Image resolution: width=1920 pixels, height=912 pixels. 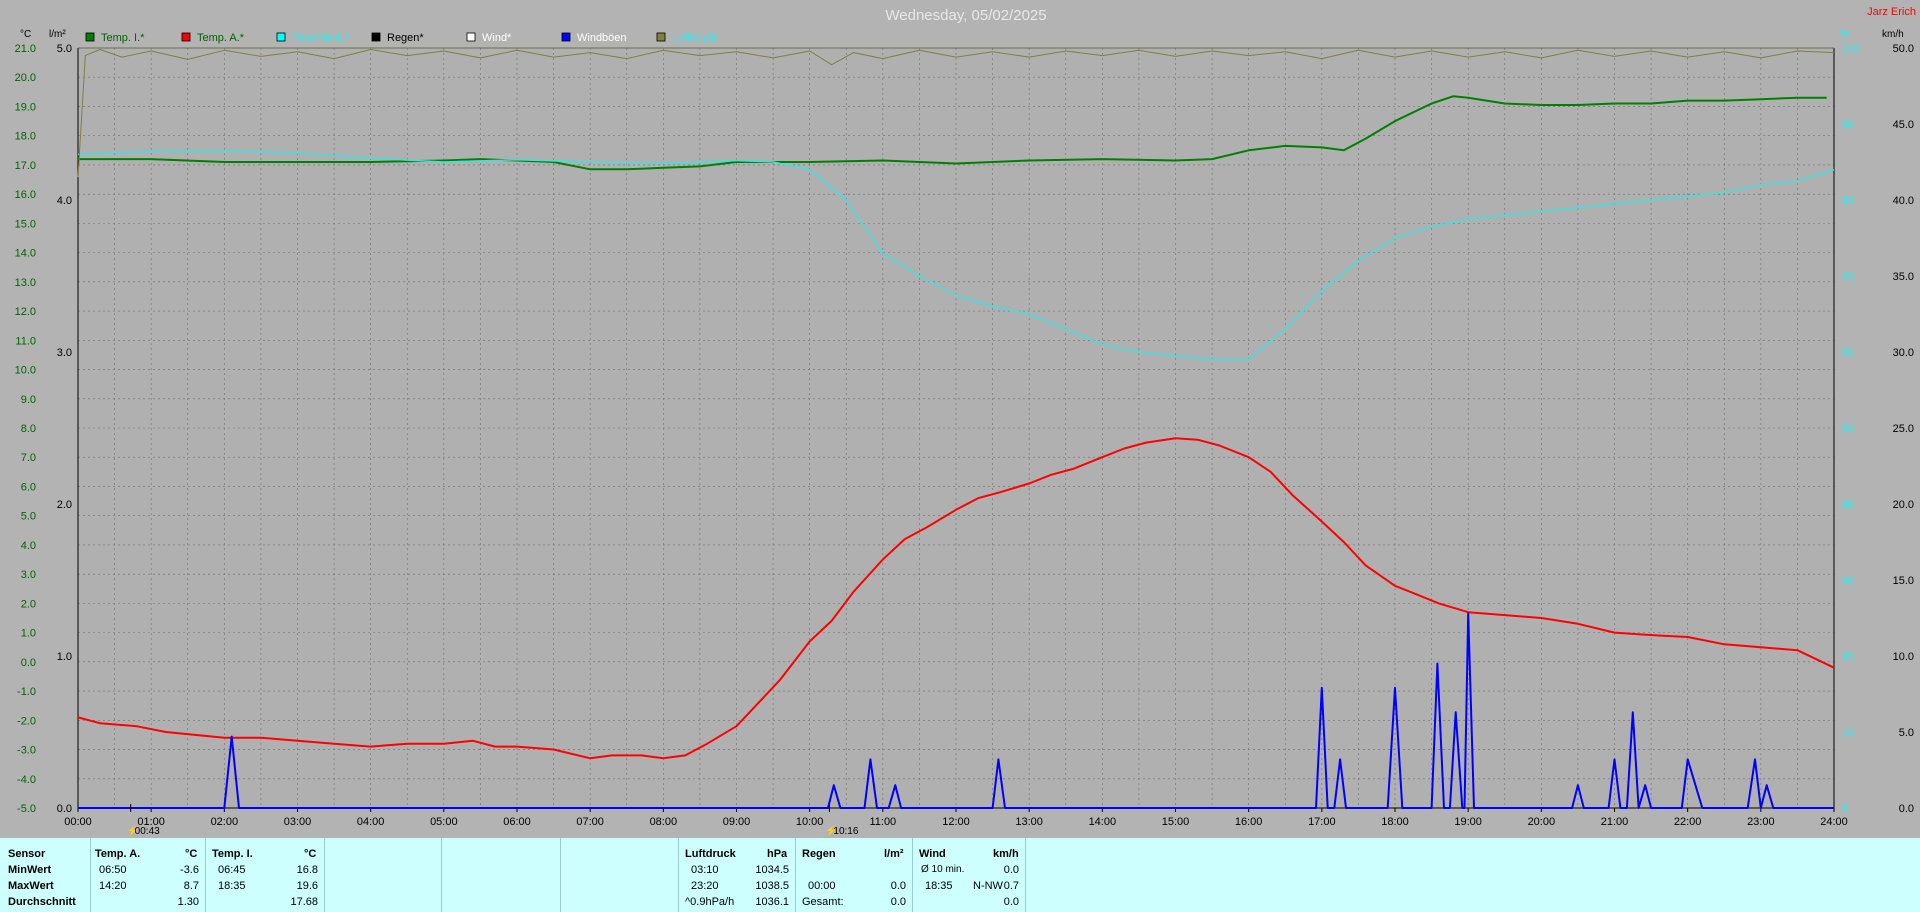 What do you see at coordinates (1615, 822) in the screenshot?
I see `tick-label-x: 21:00` at bounding box center [1615, 822].